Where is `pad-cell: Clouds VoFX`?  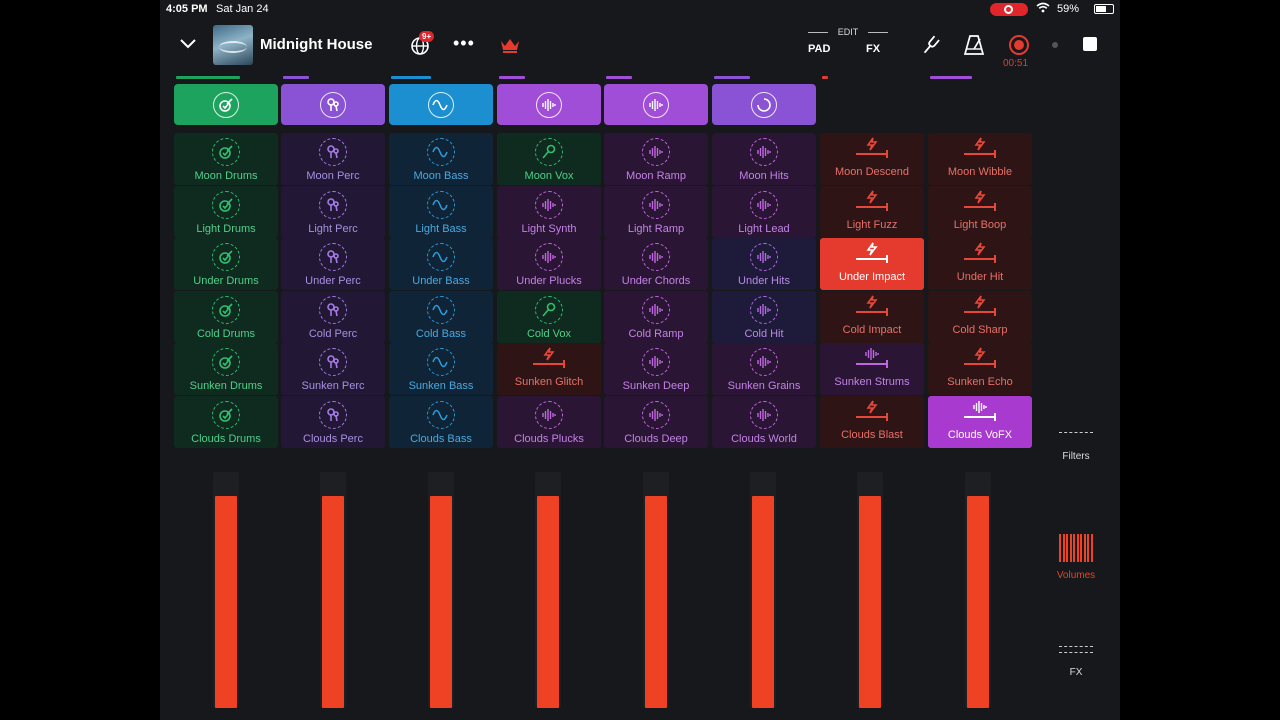
pad-cell: Clouds VoFX is located at coordinates (980, 422).